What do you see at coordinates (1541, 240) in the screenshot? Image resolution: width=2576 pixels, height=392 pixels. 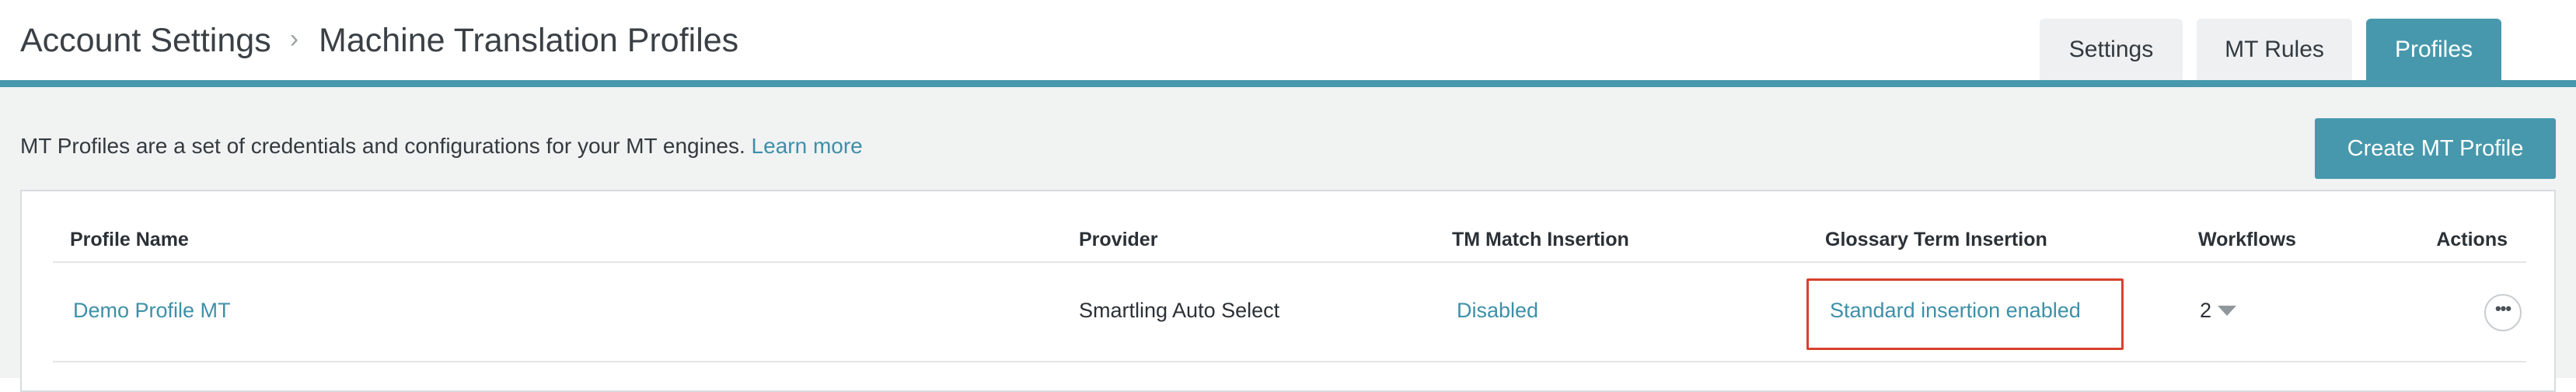 I see `header-tm-match-insertion: TM Match Insertion` at bounding box center [1541, 240].